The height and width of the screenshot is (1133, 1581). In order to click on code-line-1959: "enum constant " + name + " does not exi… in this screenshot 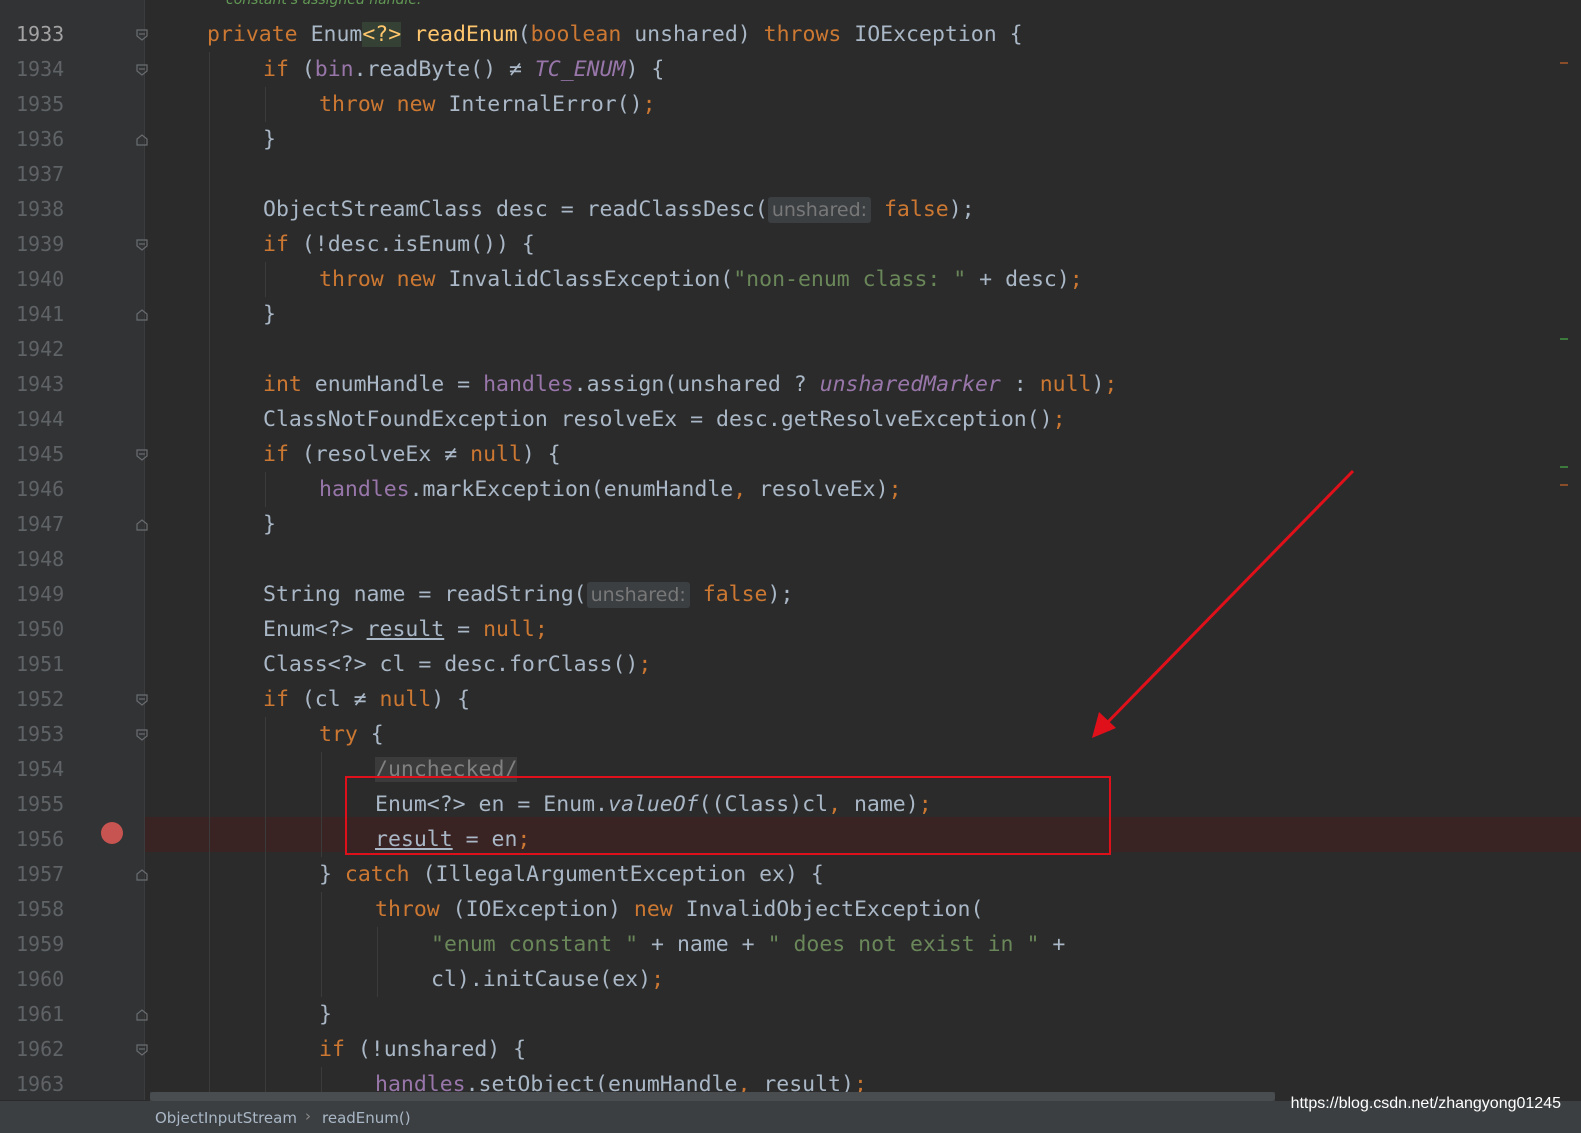, I will do `click(748, 944)`.